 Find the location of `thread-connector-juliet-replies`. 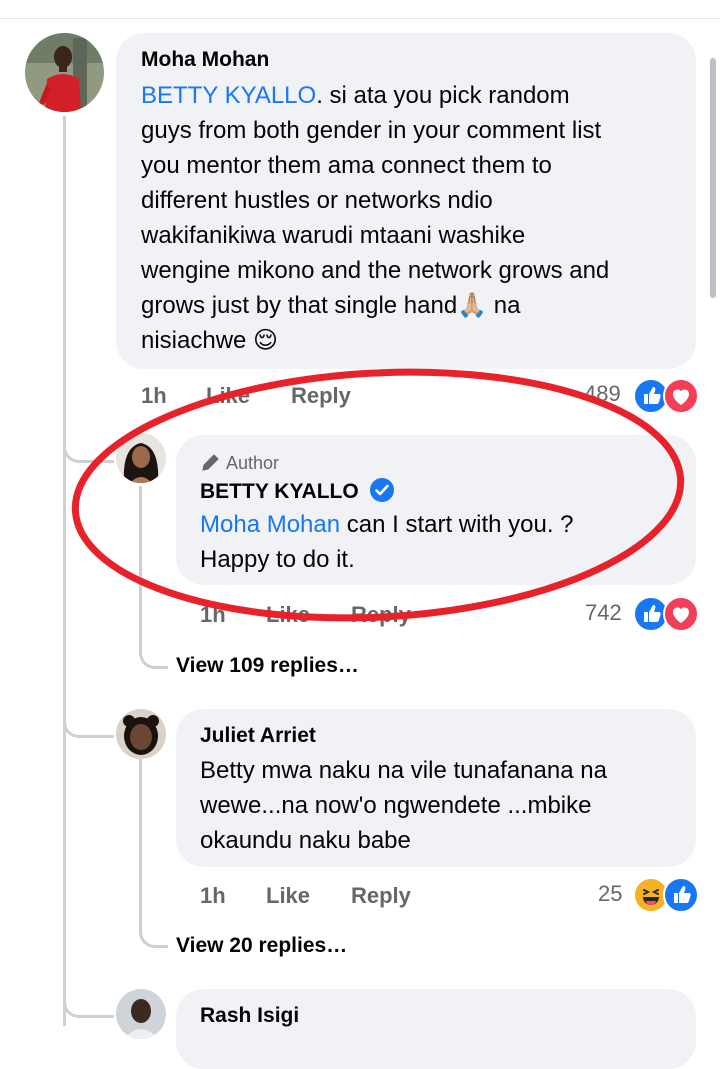

thread-connector-juliet-replies is located at coordinates (153, 932).